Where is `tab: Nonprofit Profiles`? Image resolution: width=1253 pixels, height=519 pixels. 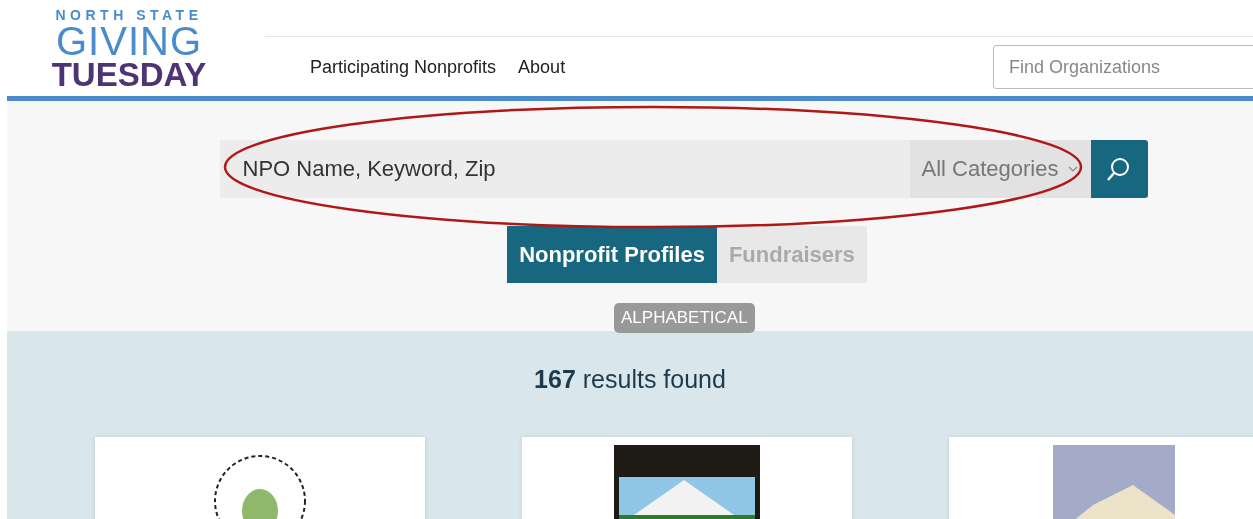
tab: Nonprofit Profiles is located at coordinates (612, 254).